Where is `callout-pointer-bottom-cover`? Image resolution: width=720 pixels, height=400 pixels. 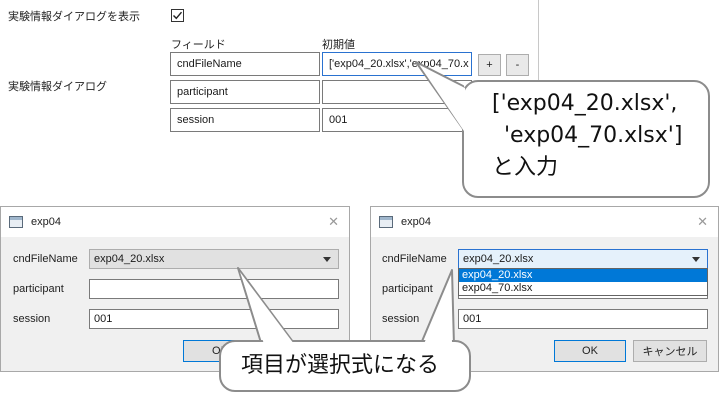 callout-pointer-bottom-cover is located at coordinates (346, 308).